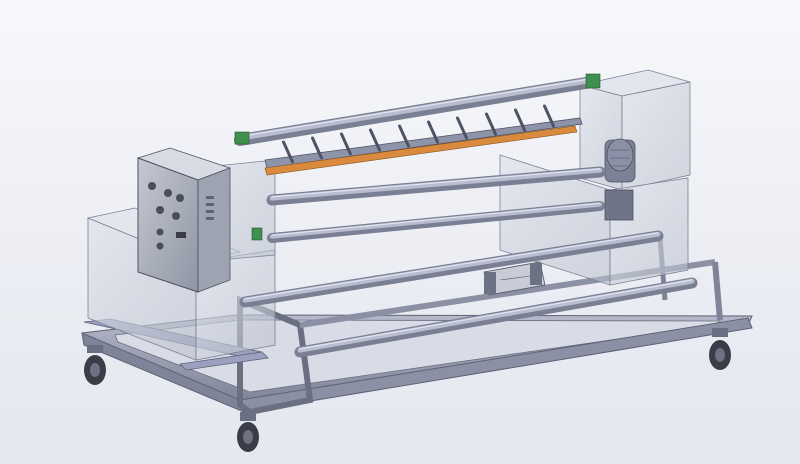  I want to click on knife-assembly, so click(423, 140).